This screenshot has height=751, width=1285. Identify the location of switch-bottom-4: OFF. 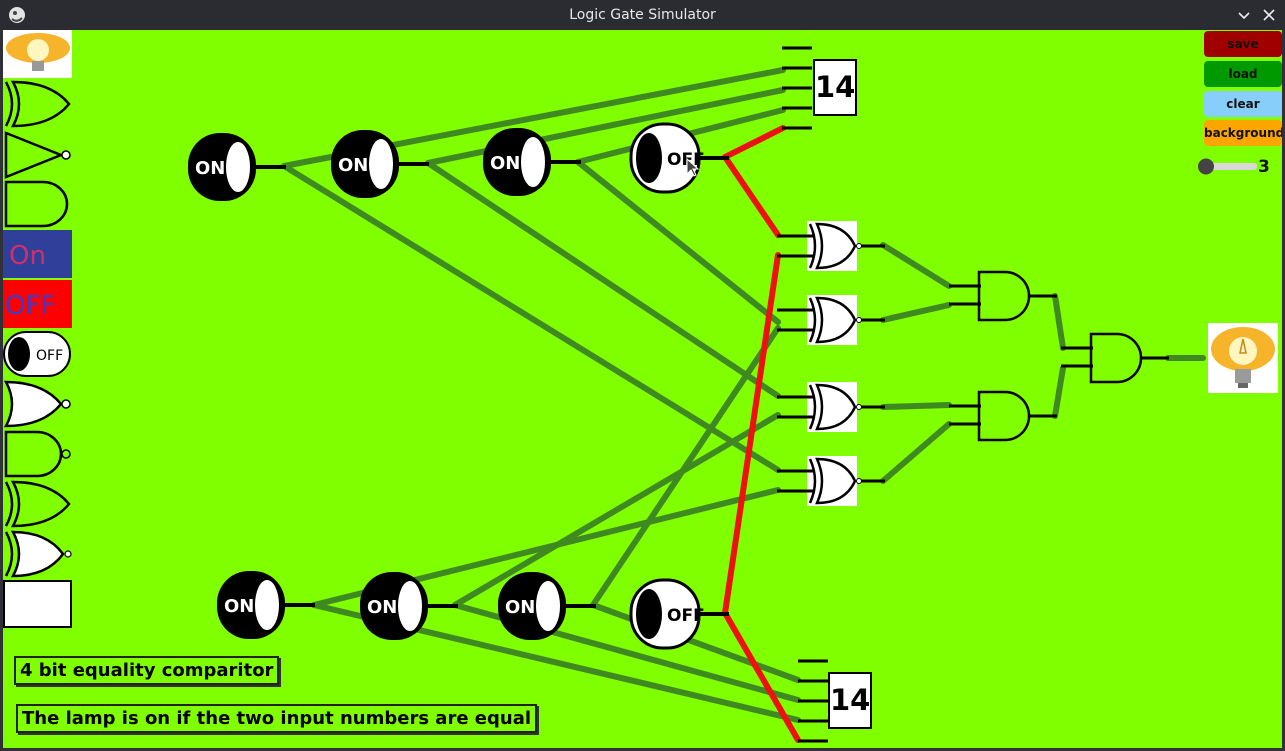
(681, 614).